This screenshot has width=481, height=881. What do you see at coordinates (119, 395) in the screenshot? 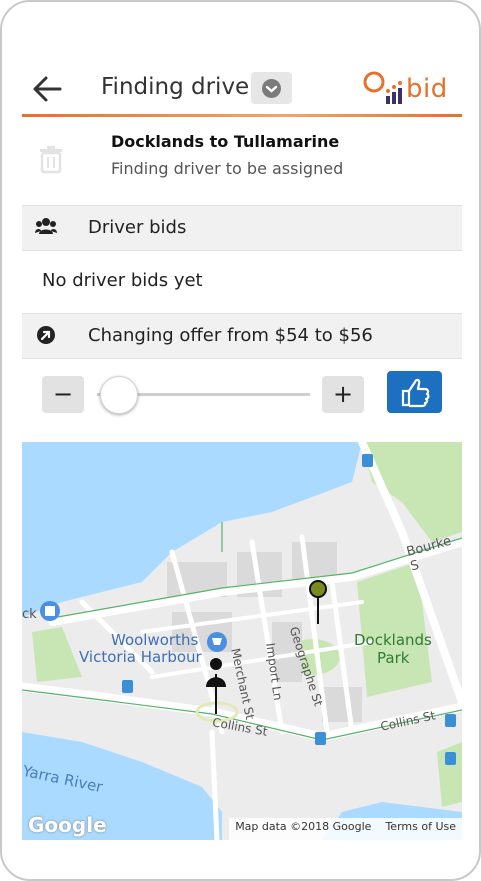
I see `offer-slider-knob` at bounding box center [119, 395].